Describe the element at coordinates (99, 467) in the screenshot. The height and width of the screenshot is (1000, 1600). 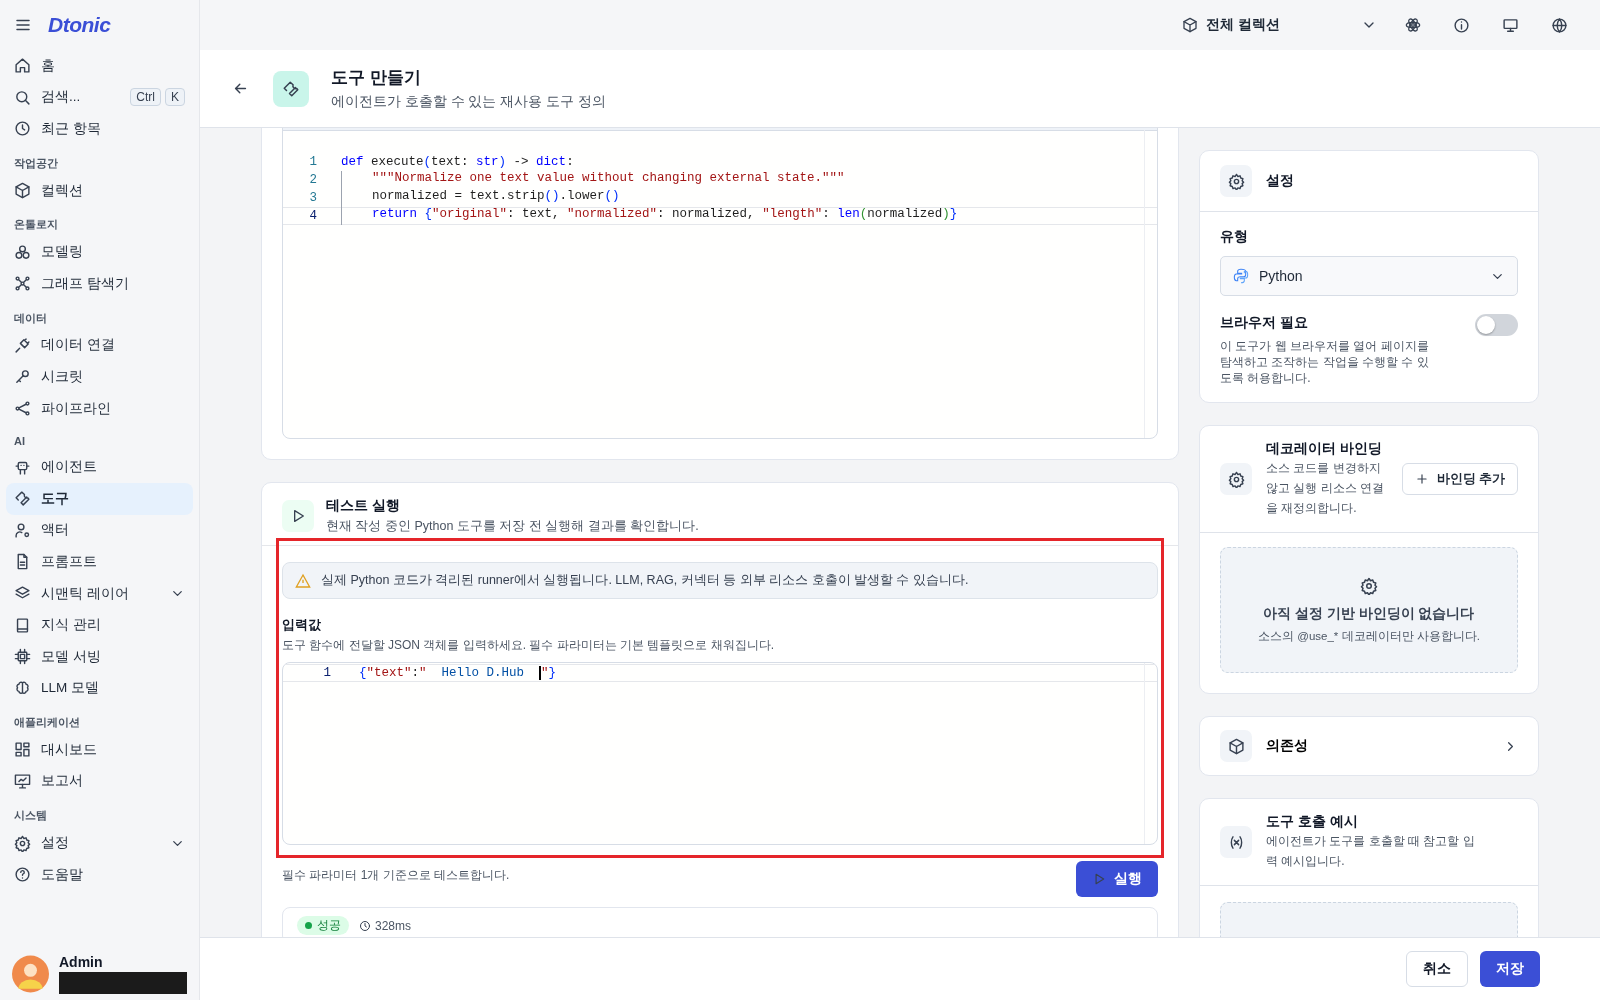
I see `nav-item: 에이전트` at that location.